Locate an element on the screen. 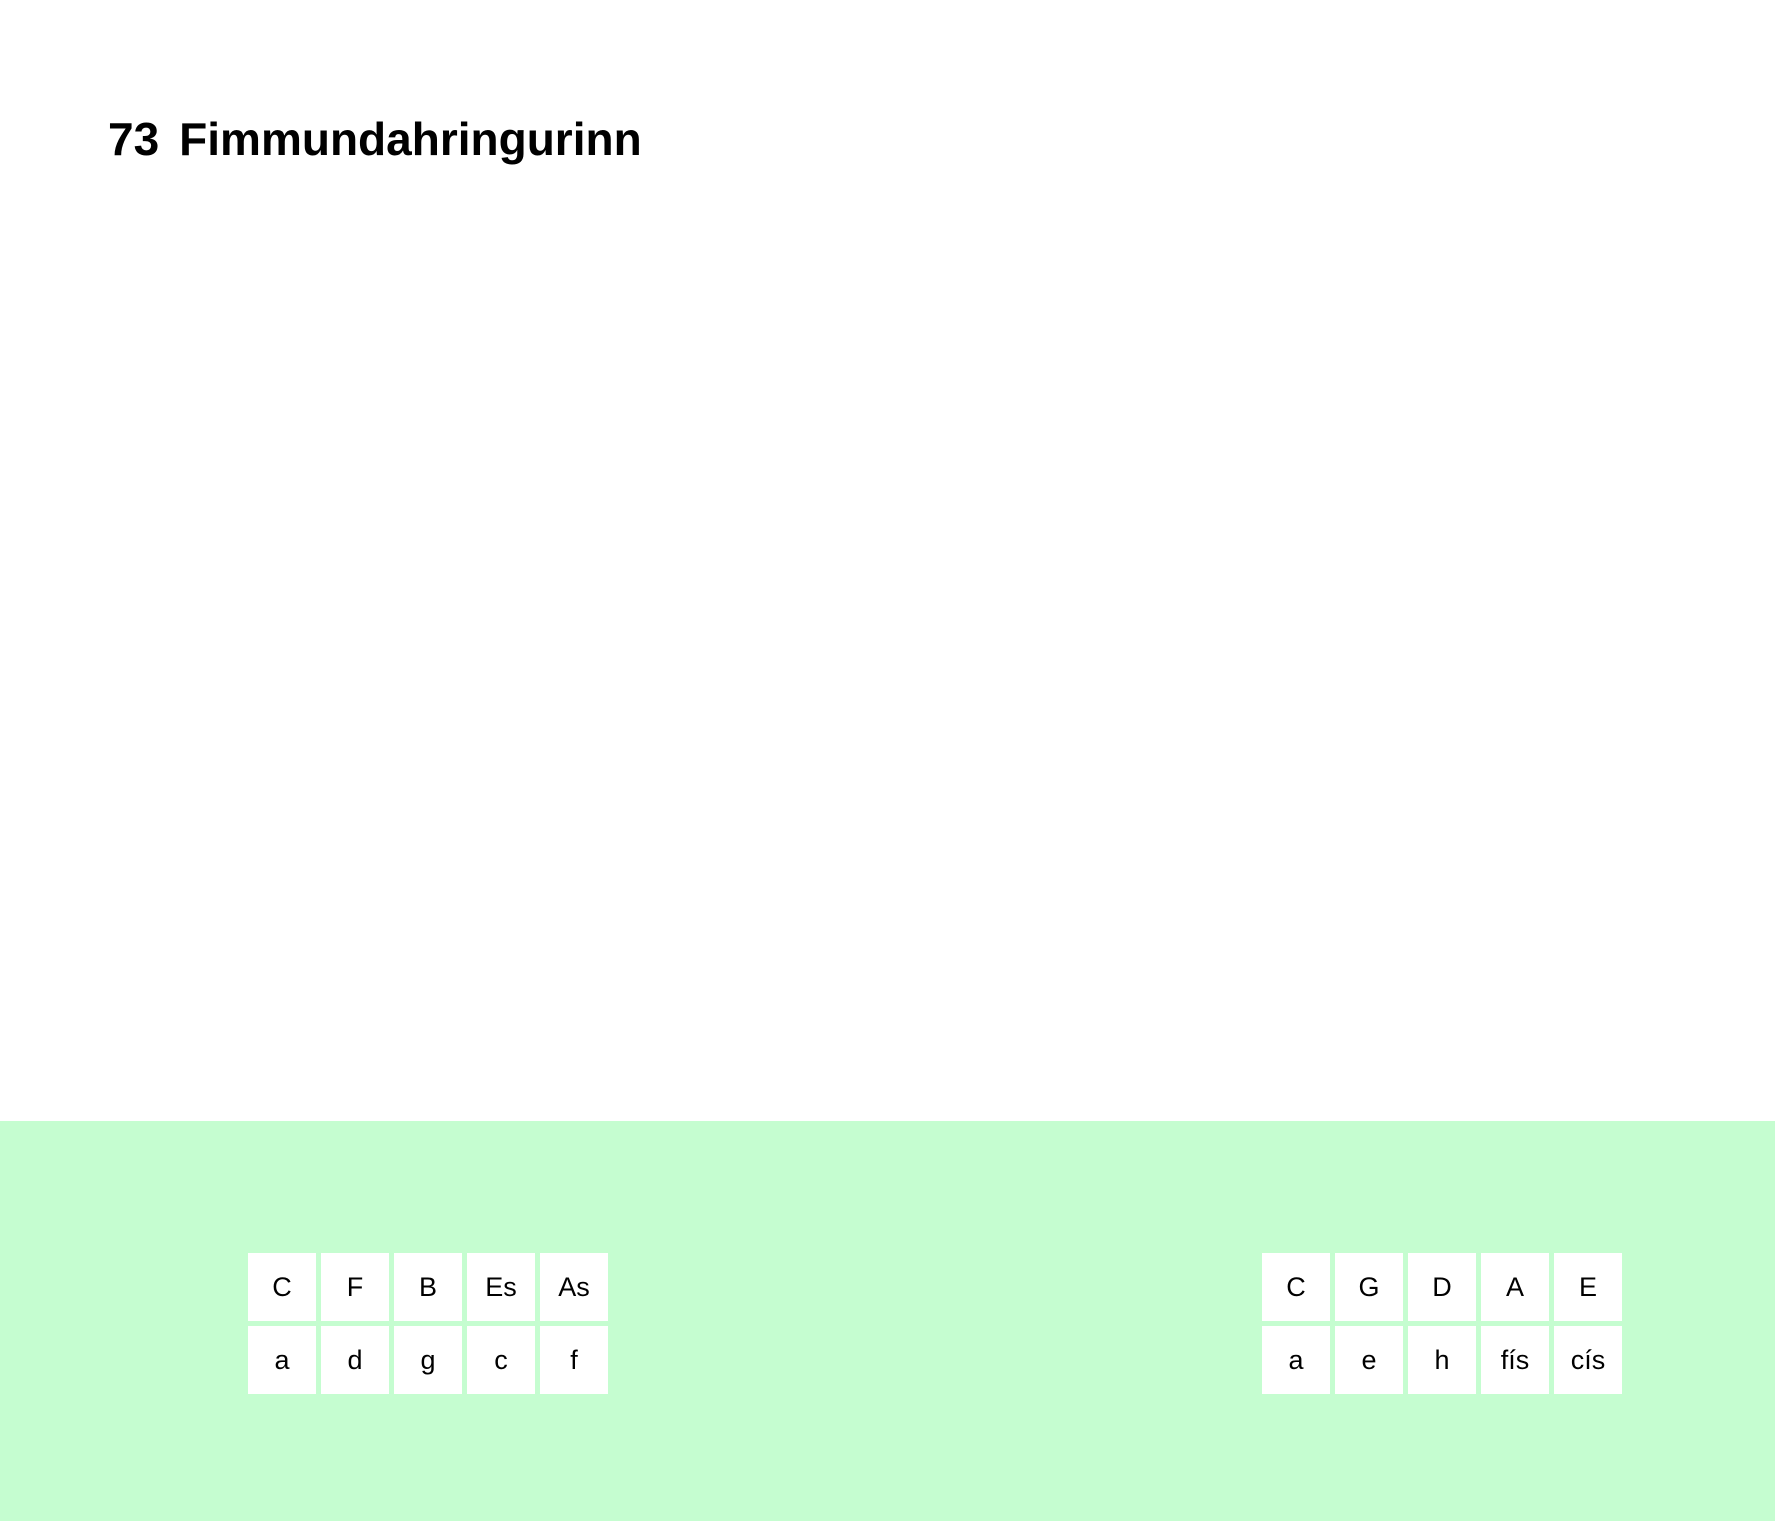 The image size is (1775, 1521). major-key-cell: G is located at coordinates (1369, 1287).